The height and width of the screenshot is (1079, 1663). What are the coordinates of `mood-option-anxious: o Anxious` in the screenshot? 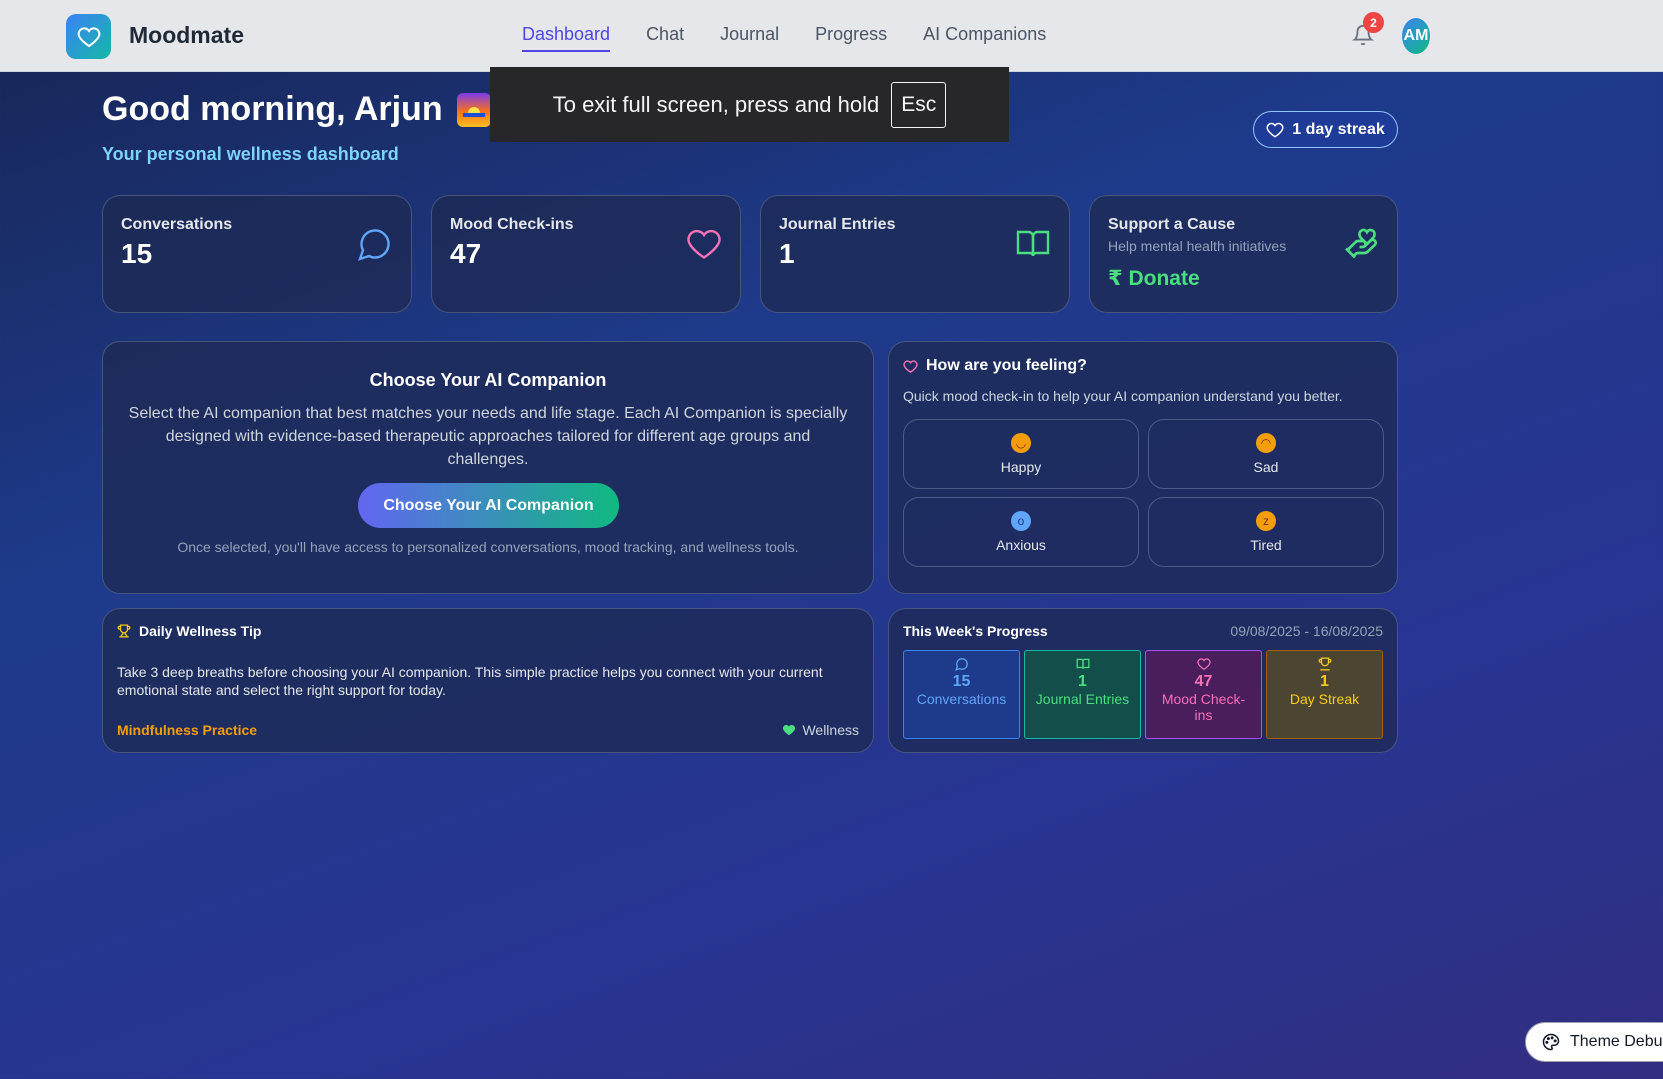 It's located at (1021, 532).